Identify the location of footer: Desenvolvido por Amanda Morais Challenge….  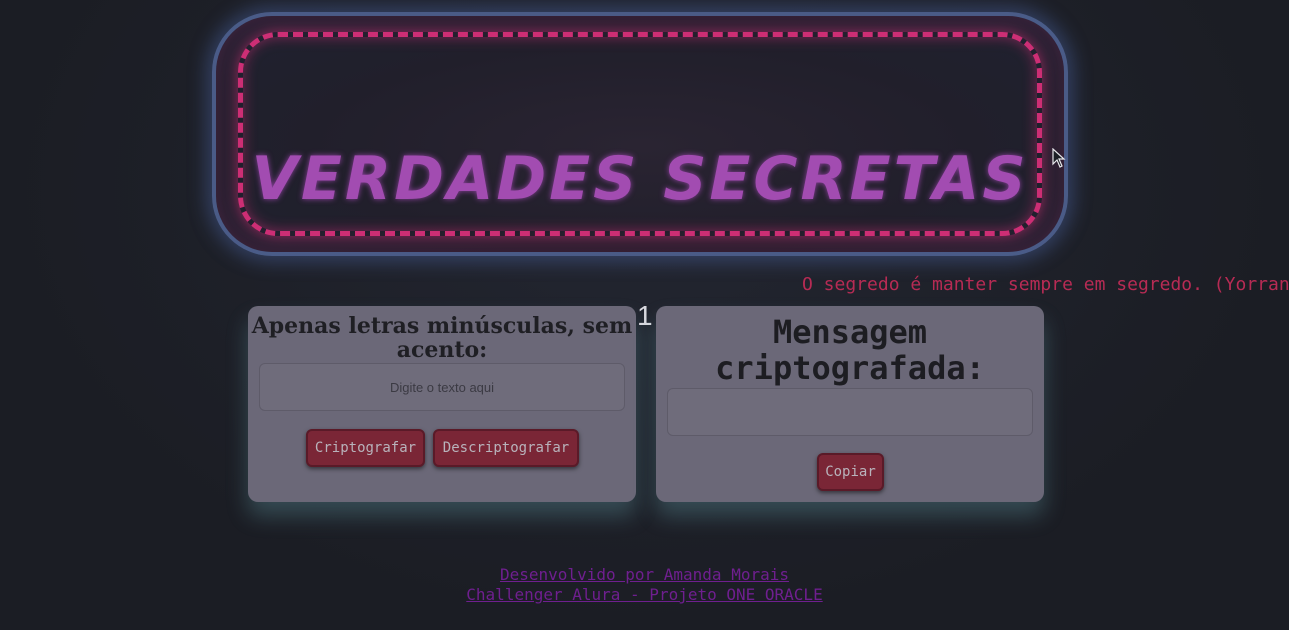
(644, 585).